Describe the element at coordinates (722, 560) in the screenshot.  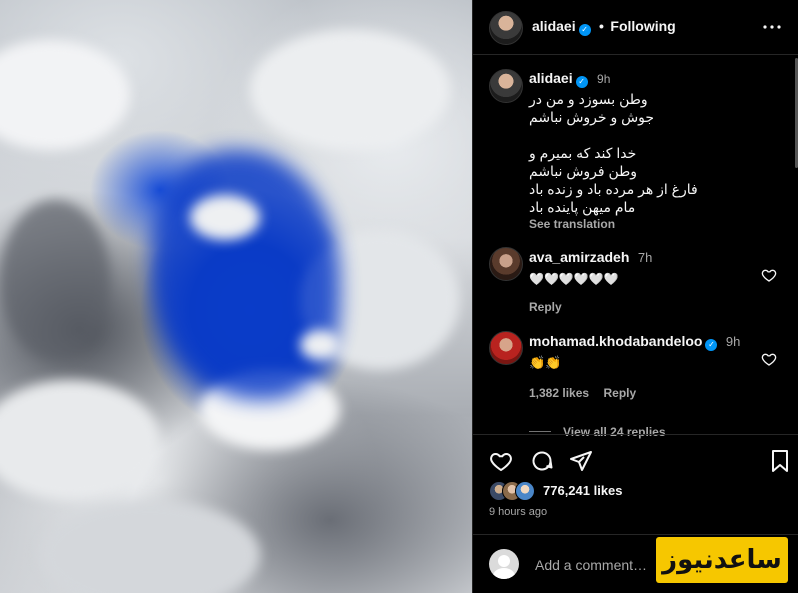
I see `watermark-logo: ساعدنیوز` at that location.